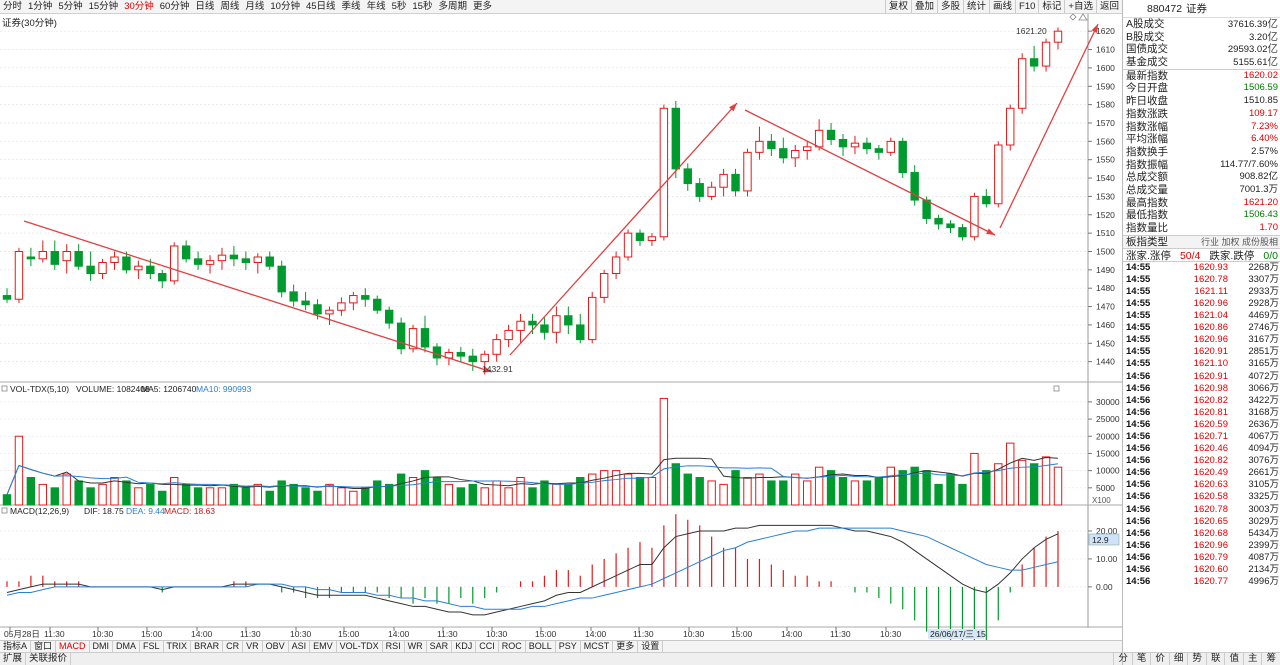 The width and height of the screenshot is (1280, 665). I want to click on price-tick-label: 1530, so click(1105, 196).